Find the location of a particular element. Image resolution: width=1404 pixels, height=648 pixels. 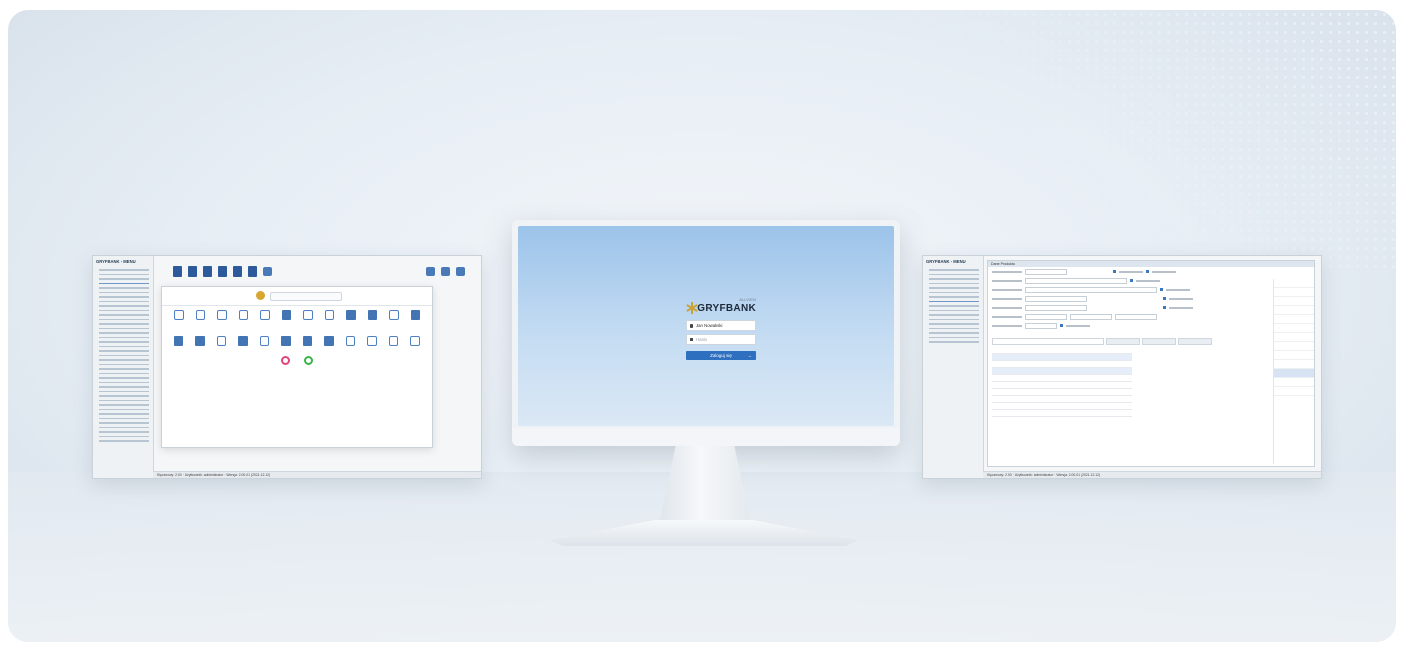

login-button: Zaloguj się → is located at coordinates (721, 355).